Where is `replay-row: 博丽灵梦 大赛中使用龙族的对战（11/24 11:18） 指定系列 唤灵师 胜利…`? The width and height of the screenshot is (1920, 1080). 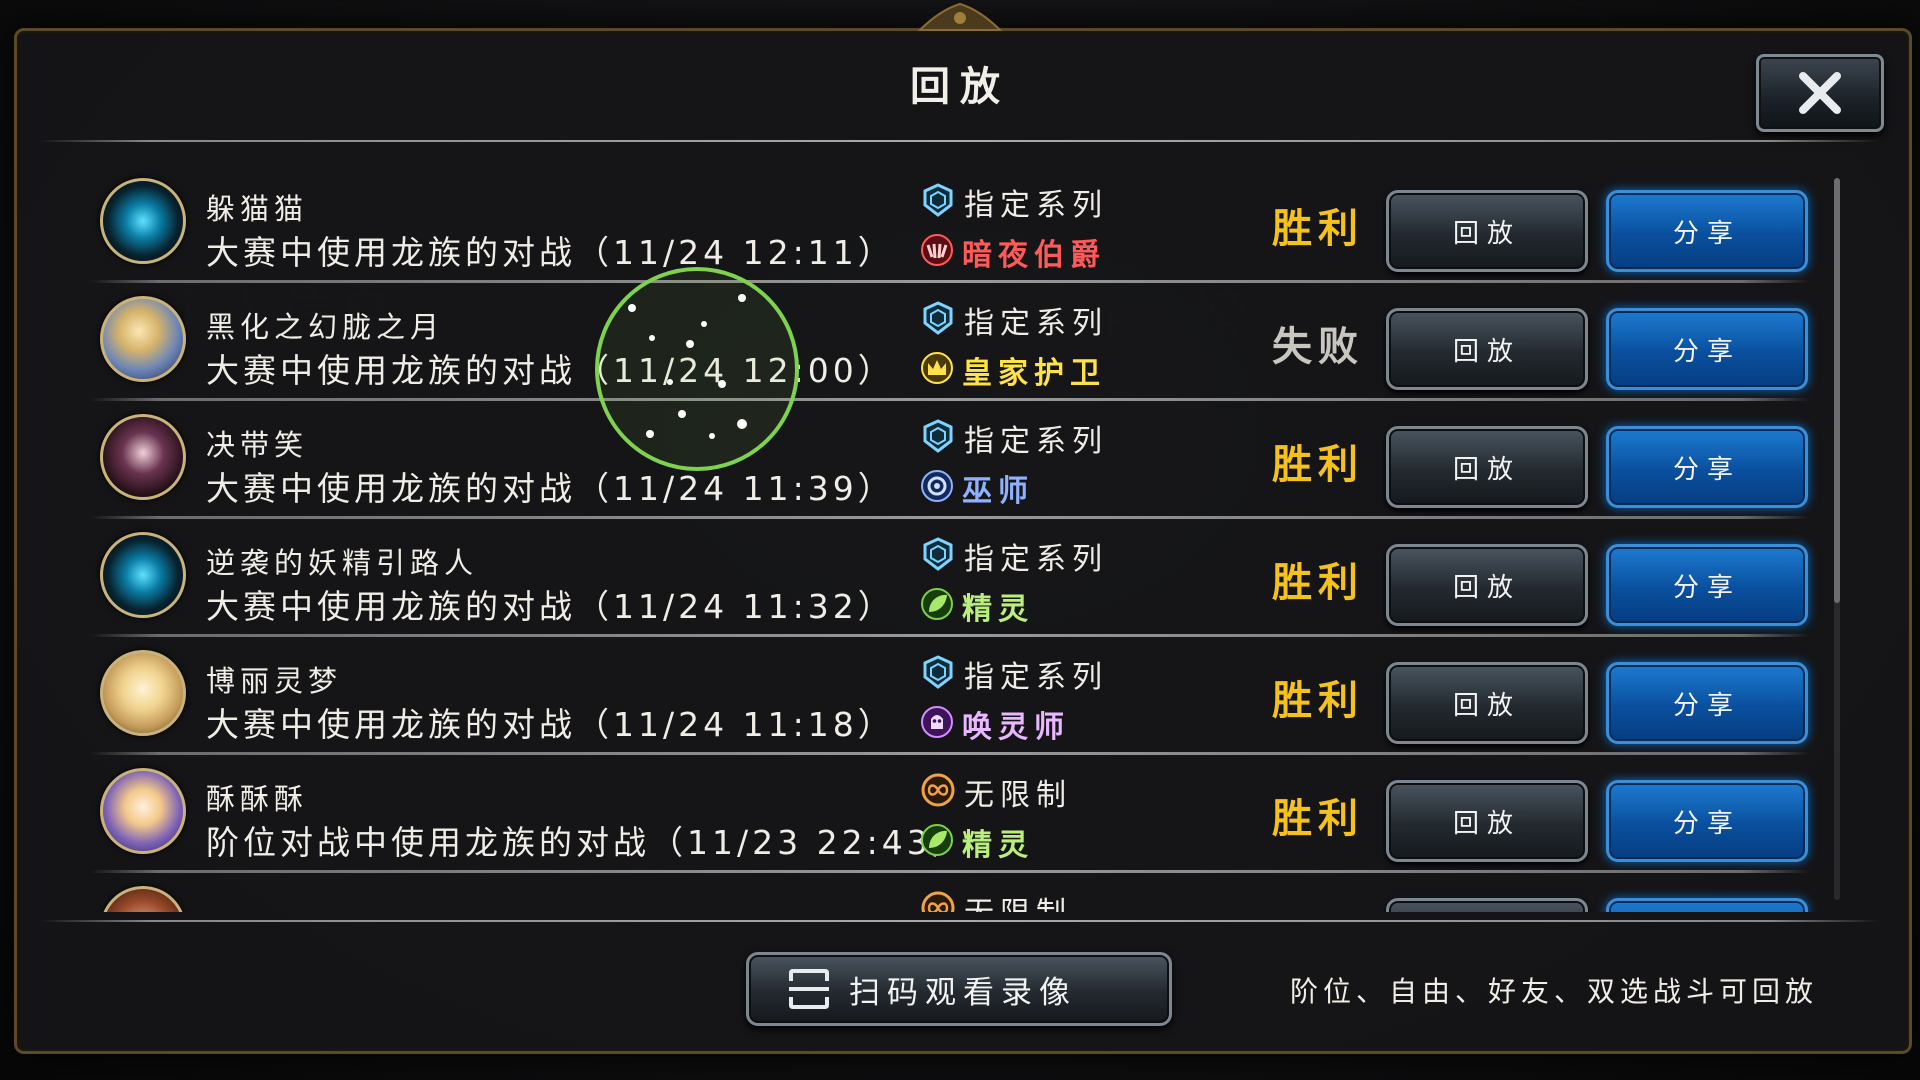
replay-row: 博丽灵梦 大赛中使用龙族的对战（11/24 11:18） 指定系列 唤灵师 胜利… is located at coordinates (950, 701).